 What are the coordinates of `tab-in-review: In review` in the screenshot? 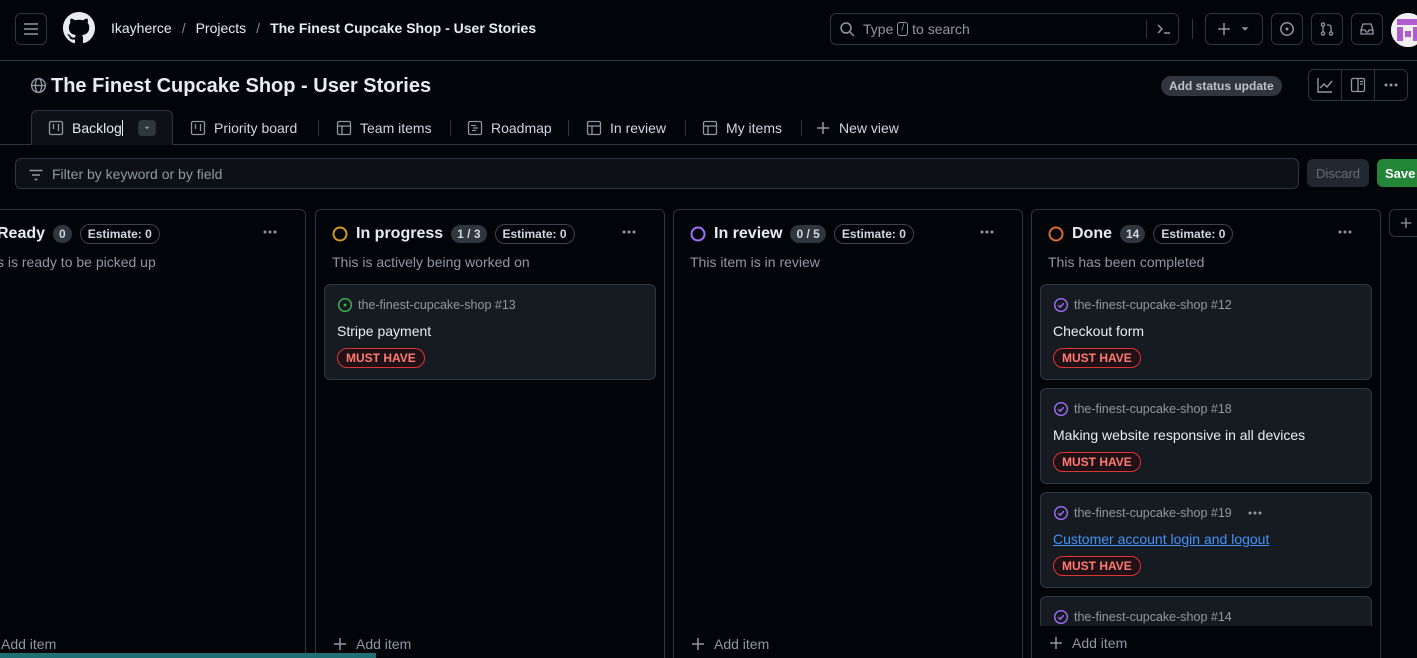 It's located at (626, 127).